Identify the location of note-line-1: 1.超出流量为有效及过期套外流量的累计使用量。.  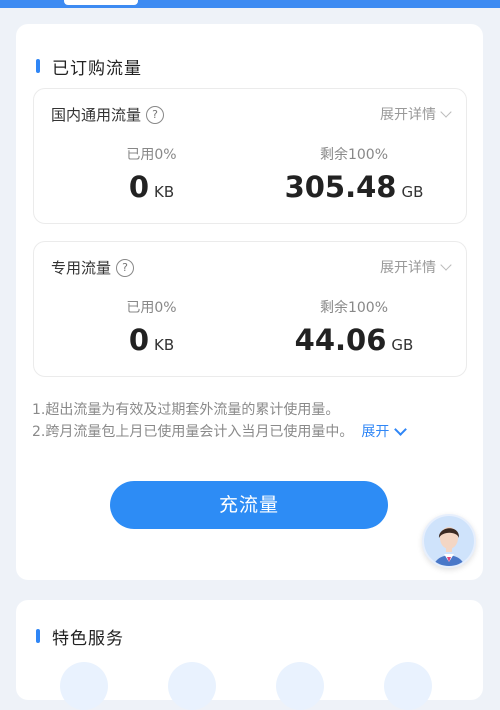
(186, 410).